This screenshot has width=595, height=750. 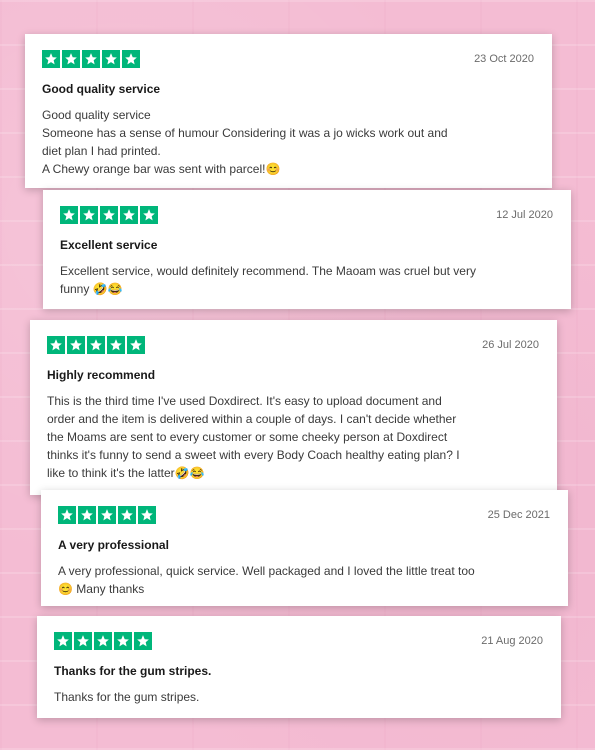 What do you see at coordinates (512, 641) in the screenshot?
I see `review-date: 21 Aug 2020` at bounding box center [512, 641].